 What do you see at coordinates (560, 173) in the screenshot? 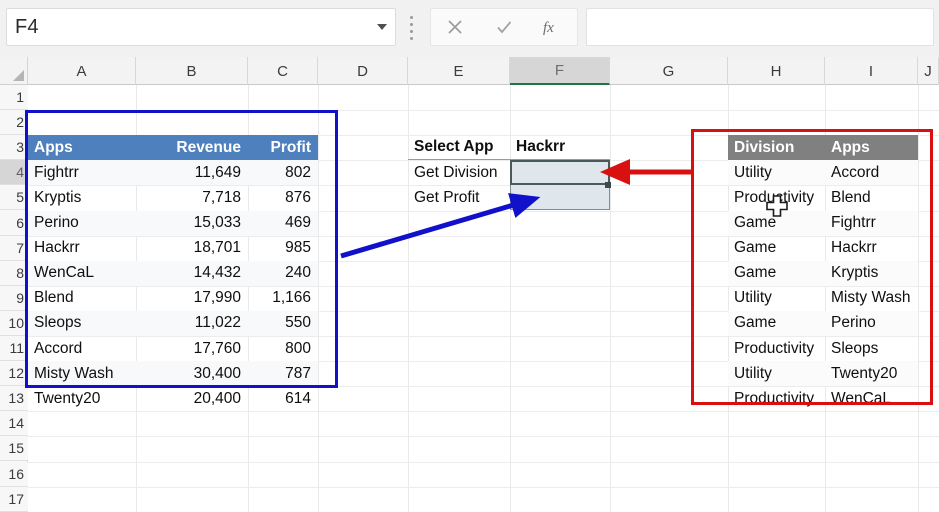
I see `active-cell-f4` at bounding box center [560, 173].